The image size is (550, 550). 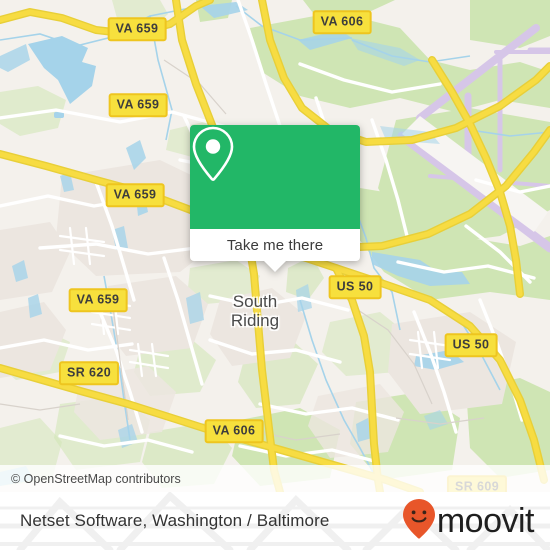 What do you see at coordinates (485, 521) in the screenshot?
I see `moovit-wordmark: moovit` at bounding box center [485, 521].